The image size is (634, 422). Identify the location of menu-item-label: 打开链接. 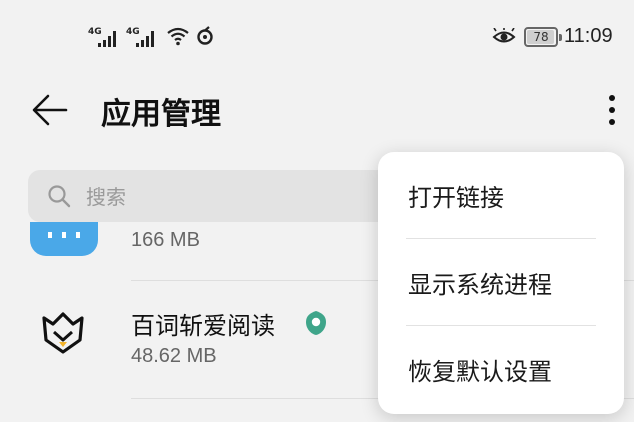
(456, 198).